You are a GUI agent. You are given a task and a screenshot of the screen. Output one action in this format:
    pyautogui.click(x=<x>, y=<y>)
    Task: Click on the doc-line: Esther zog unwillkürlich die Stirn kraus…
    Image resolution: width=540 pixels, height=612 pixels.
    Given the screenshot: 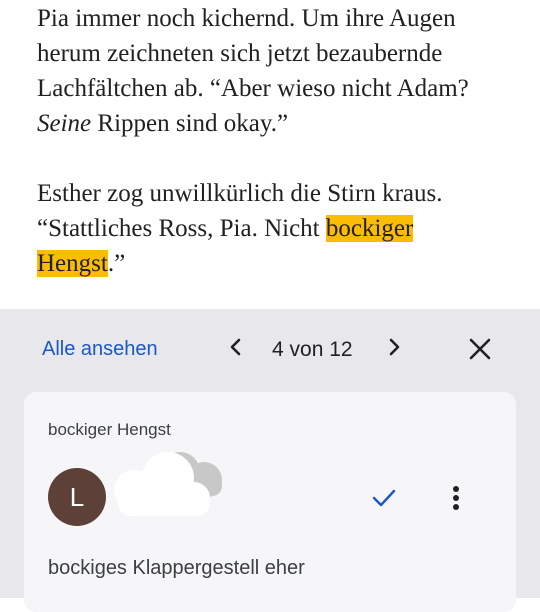 What is the action you would take?
    pyautogui.click(x=240, y=193)
    